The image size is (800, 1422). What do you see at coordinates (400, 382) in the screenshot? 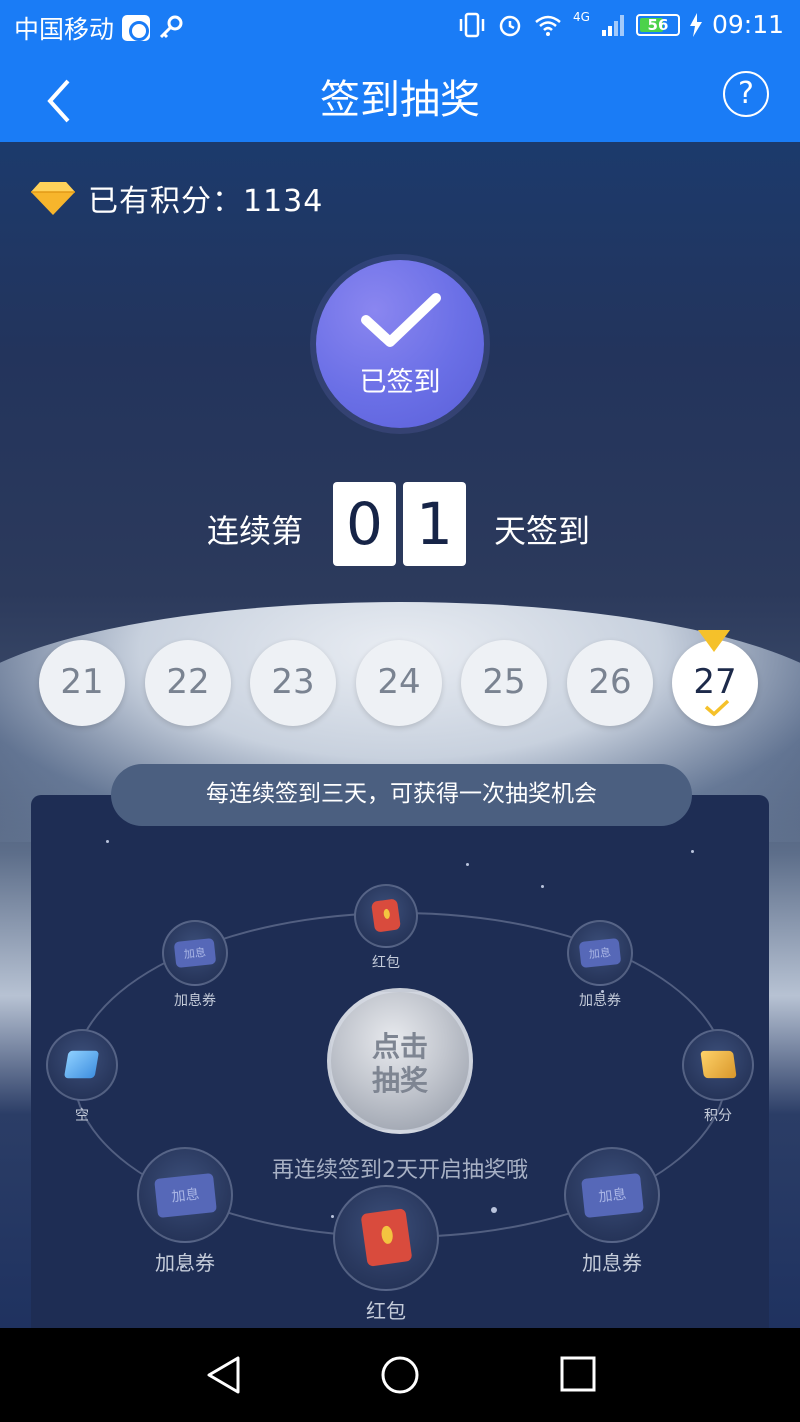
I see `signed-in-label: 已签到` at bounding box center [400, 382].